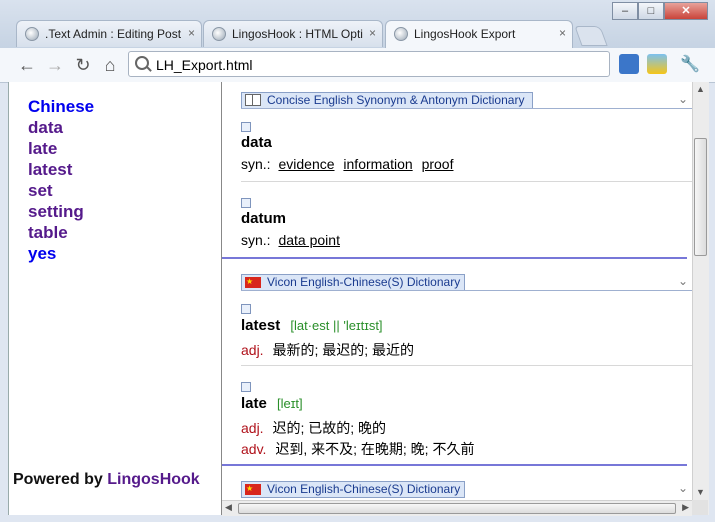 The height and width of the screenshot is (522, 715). I want to click on word-link-setting: setting, so click(61, 211).